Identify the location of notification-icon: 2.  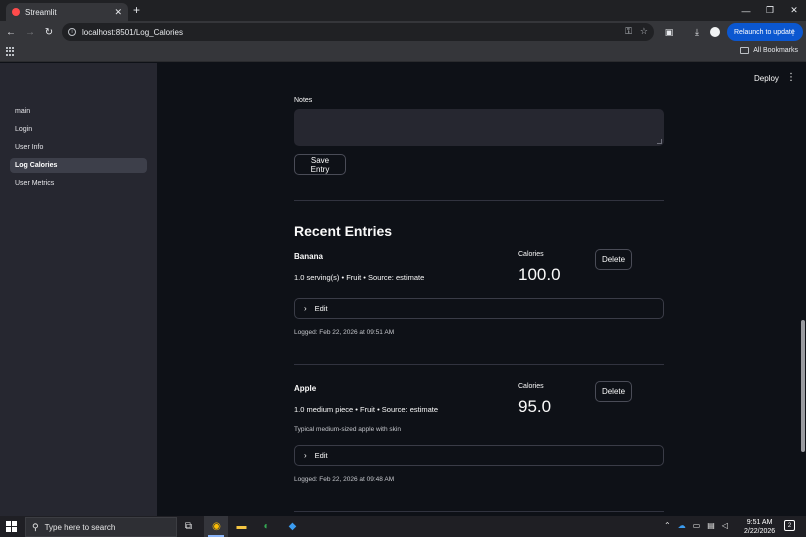
(789, 525).